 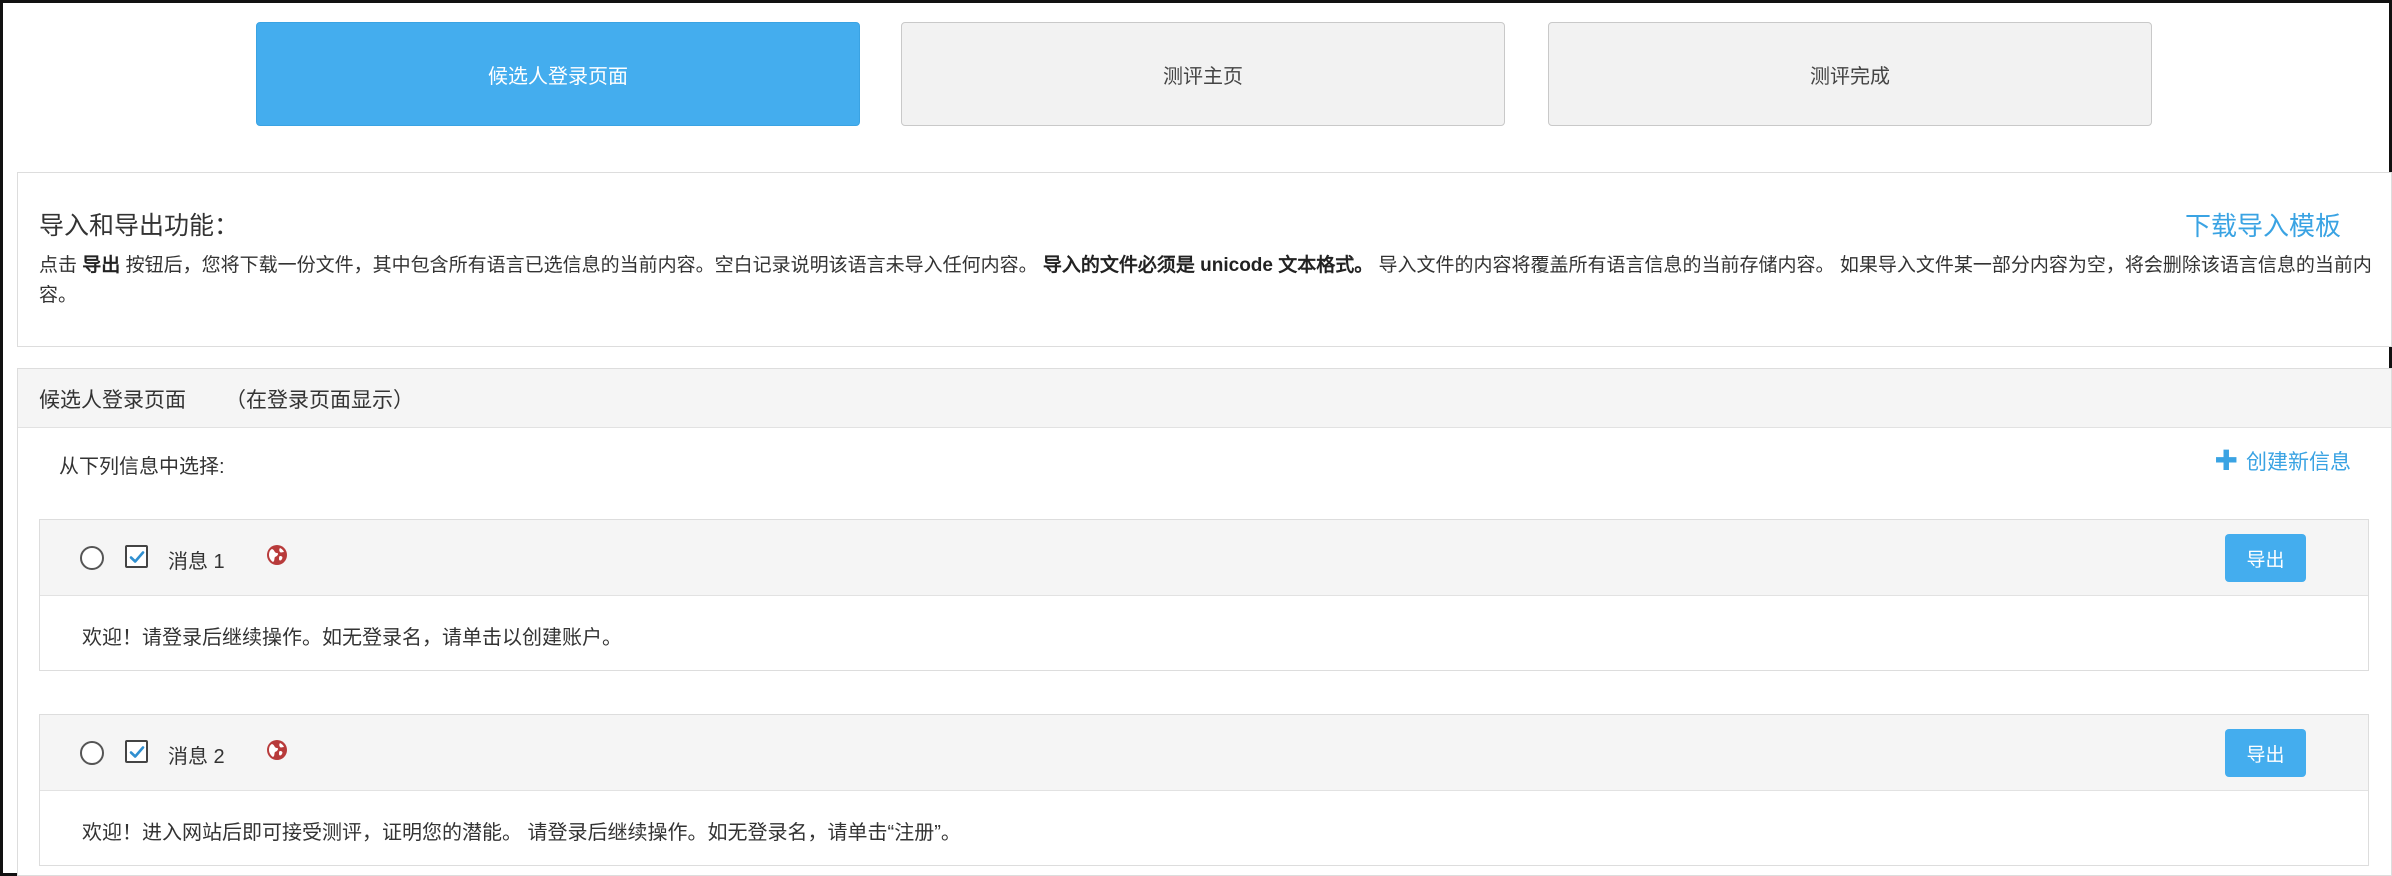 I want to click on section-header: 候选人登录页面 （在登录页面显示）, so click(x=1204, y=398).